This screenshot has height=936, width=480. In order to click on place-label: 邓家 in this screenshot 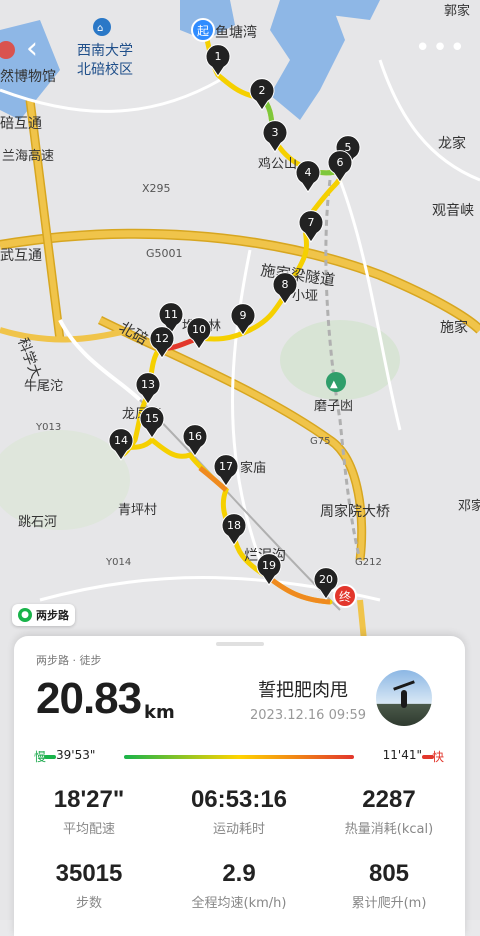, I will do `click(469, 506)`.